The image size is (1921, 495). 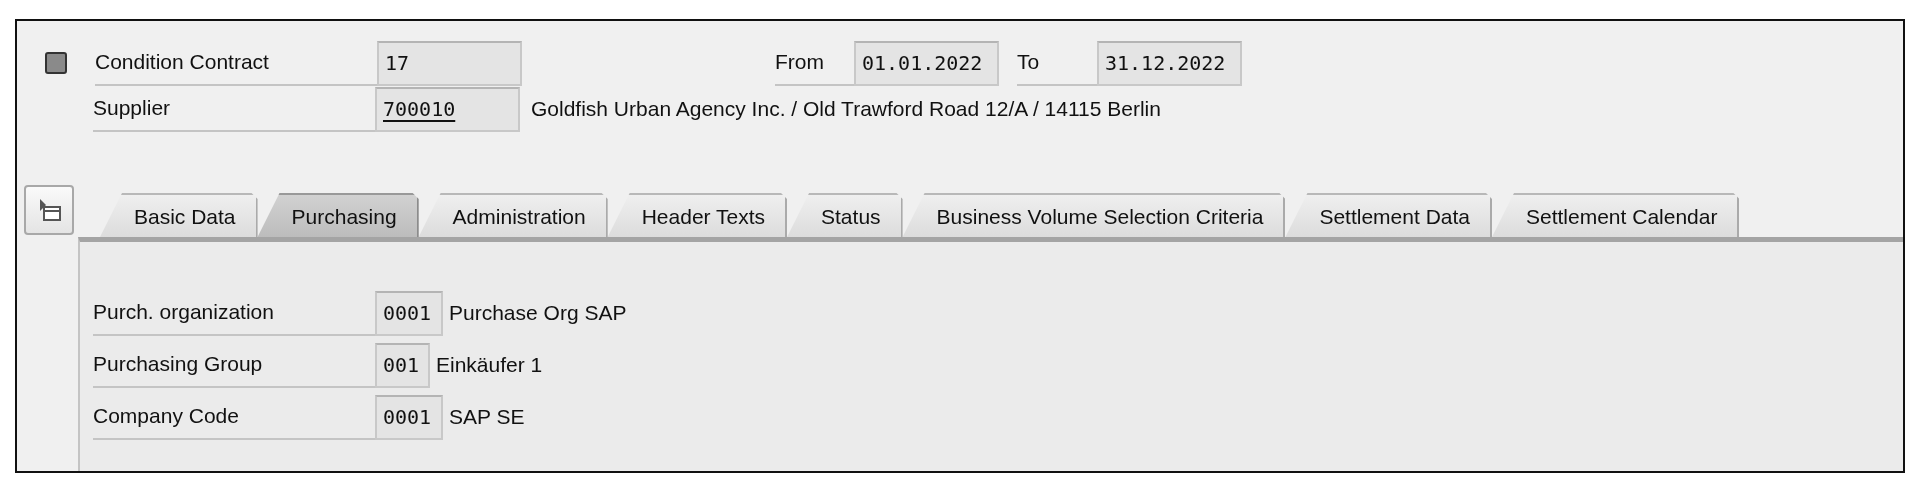 What do you see at coordinates (179, 215) in the screenshot?
I see `tab: Basic Data` at bounding box center [179, 215].